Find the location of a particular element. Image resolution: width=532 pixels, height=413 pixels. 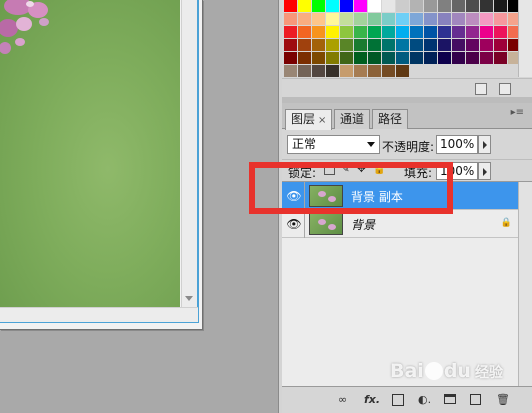

scroll-down-icon is located at coordinates (189, 298).